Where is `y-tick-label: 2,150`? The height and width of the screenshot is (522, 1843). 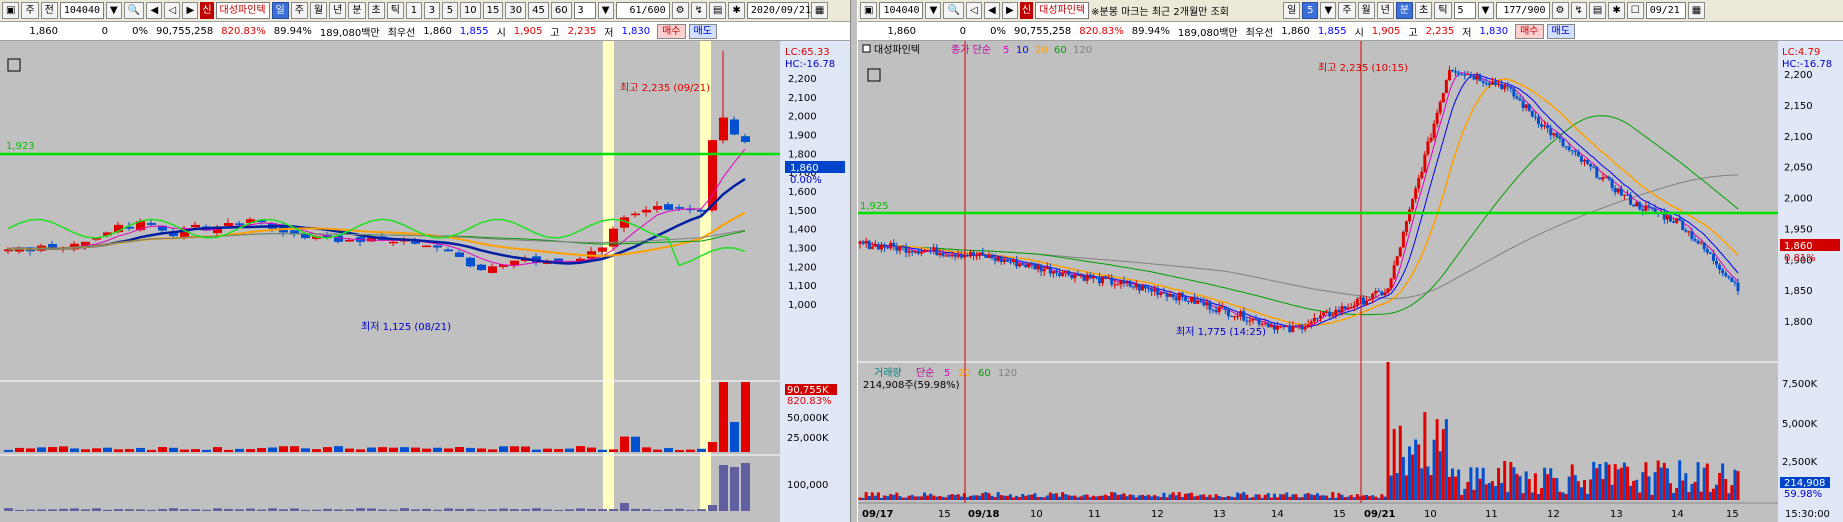
y-tick-label: 2,150 is located at coordinates (1798, 106).